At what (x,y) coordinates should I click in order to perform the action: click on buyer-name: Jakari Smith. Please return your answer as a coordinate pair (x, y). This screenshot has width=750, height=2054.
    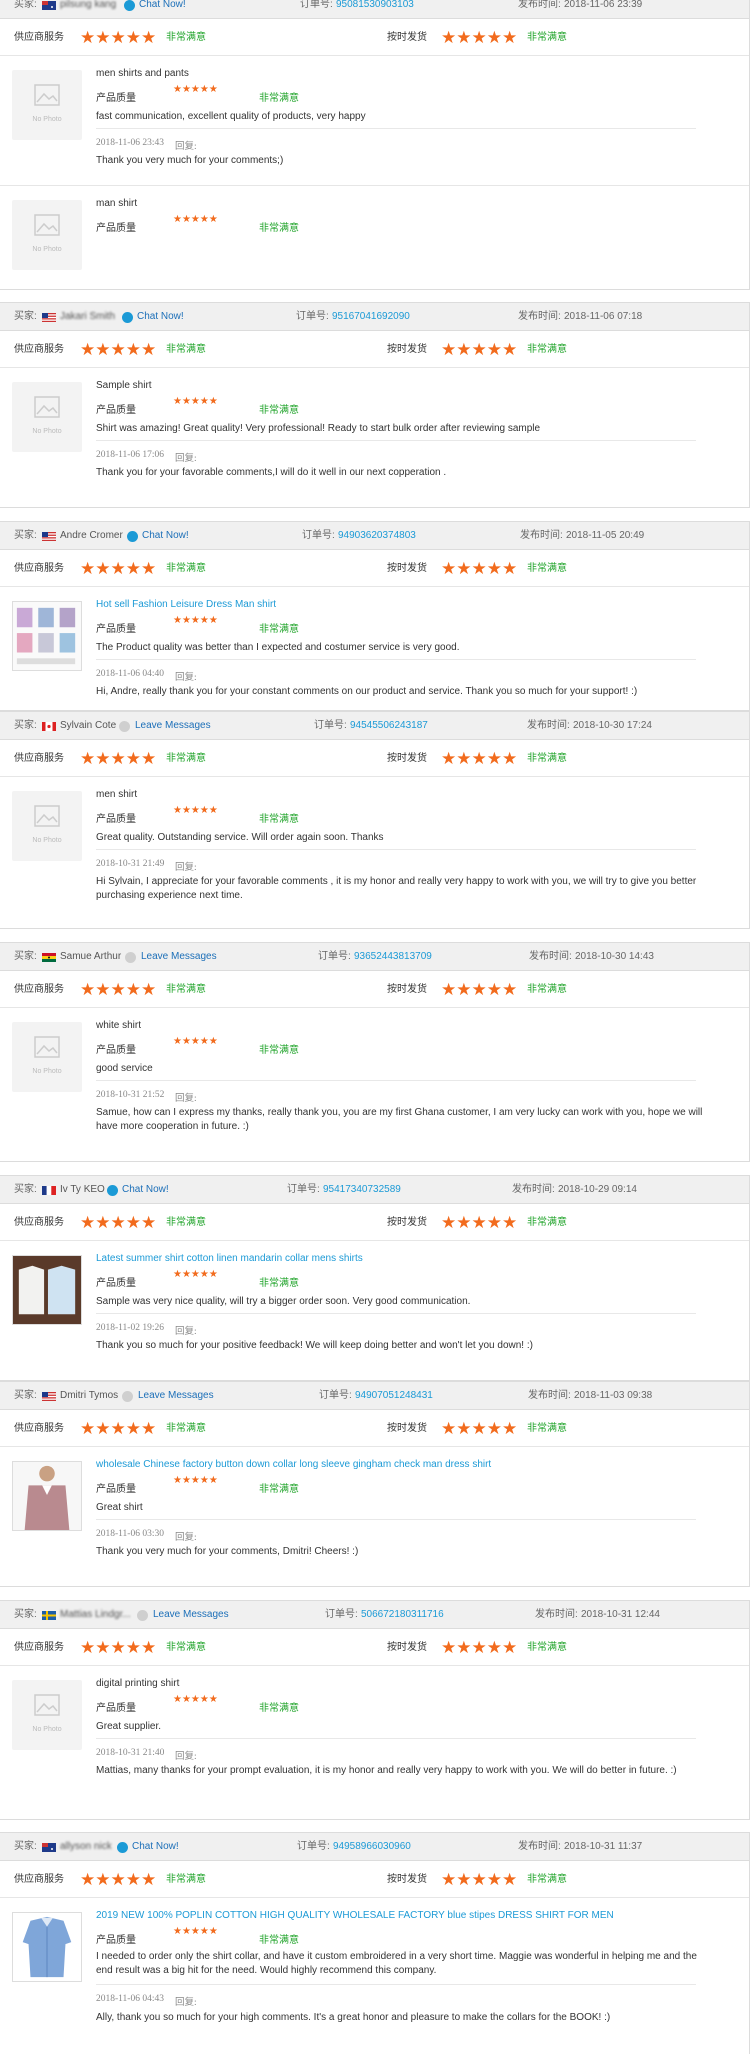
    Looking at the image, I should click on (87, 317).